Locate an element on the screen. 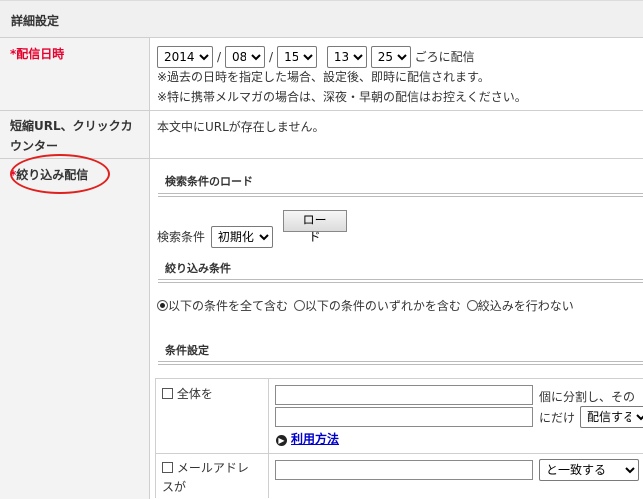 The height and width of the screenshot is (499, 643). short-url-status: 本文中にURLが存在しません。 is located at coordinates (241, 127).